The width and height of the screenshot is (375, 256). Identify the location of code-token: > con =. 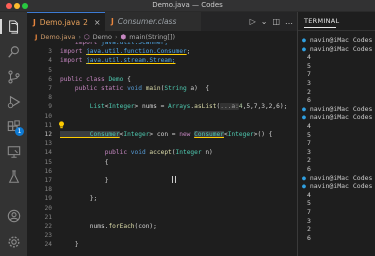
(164, 134).